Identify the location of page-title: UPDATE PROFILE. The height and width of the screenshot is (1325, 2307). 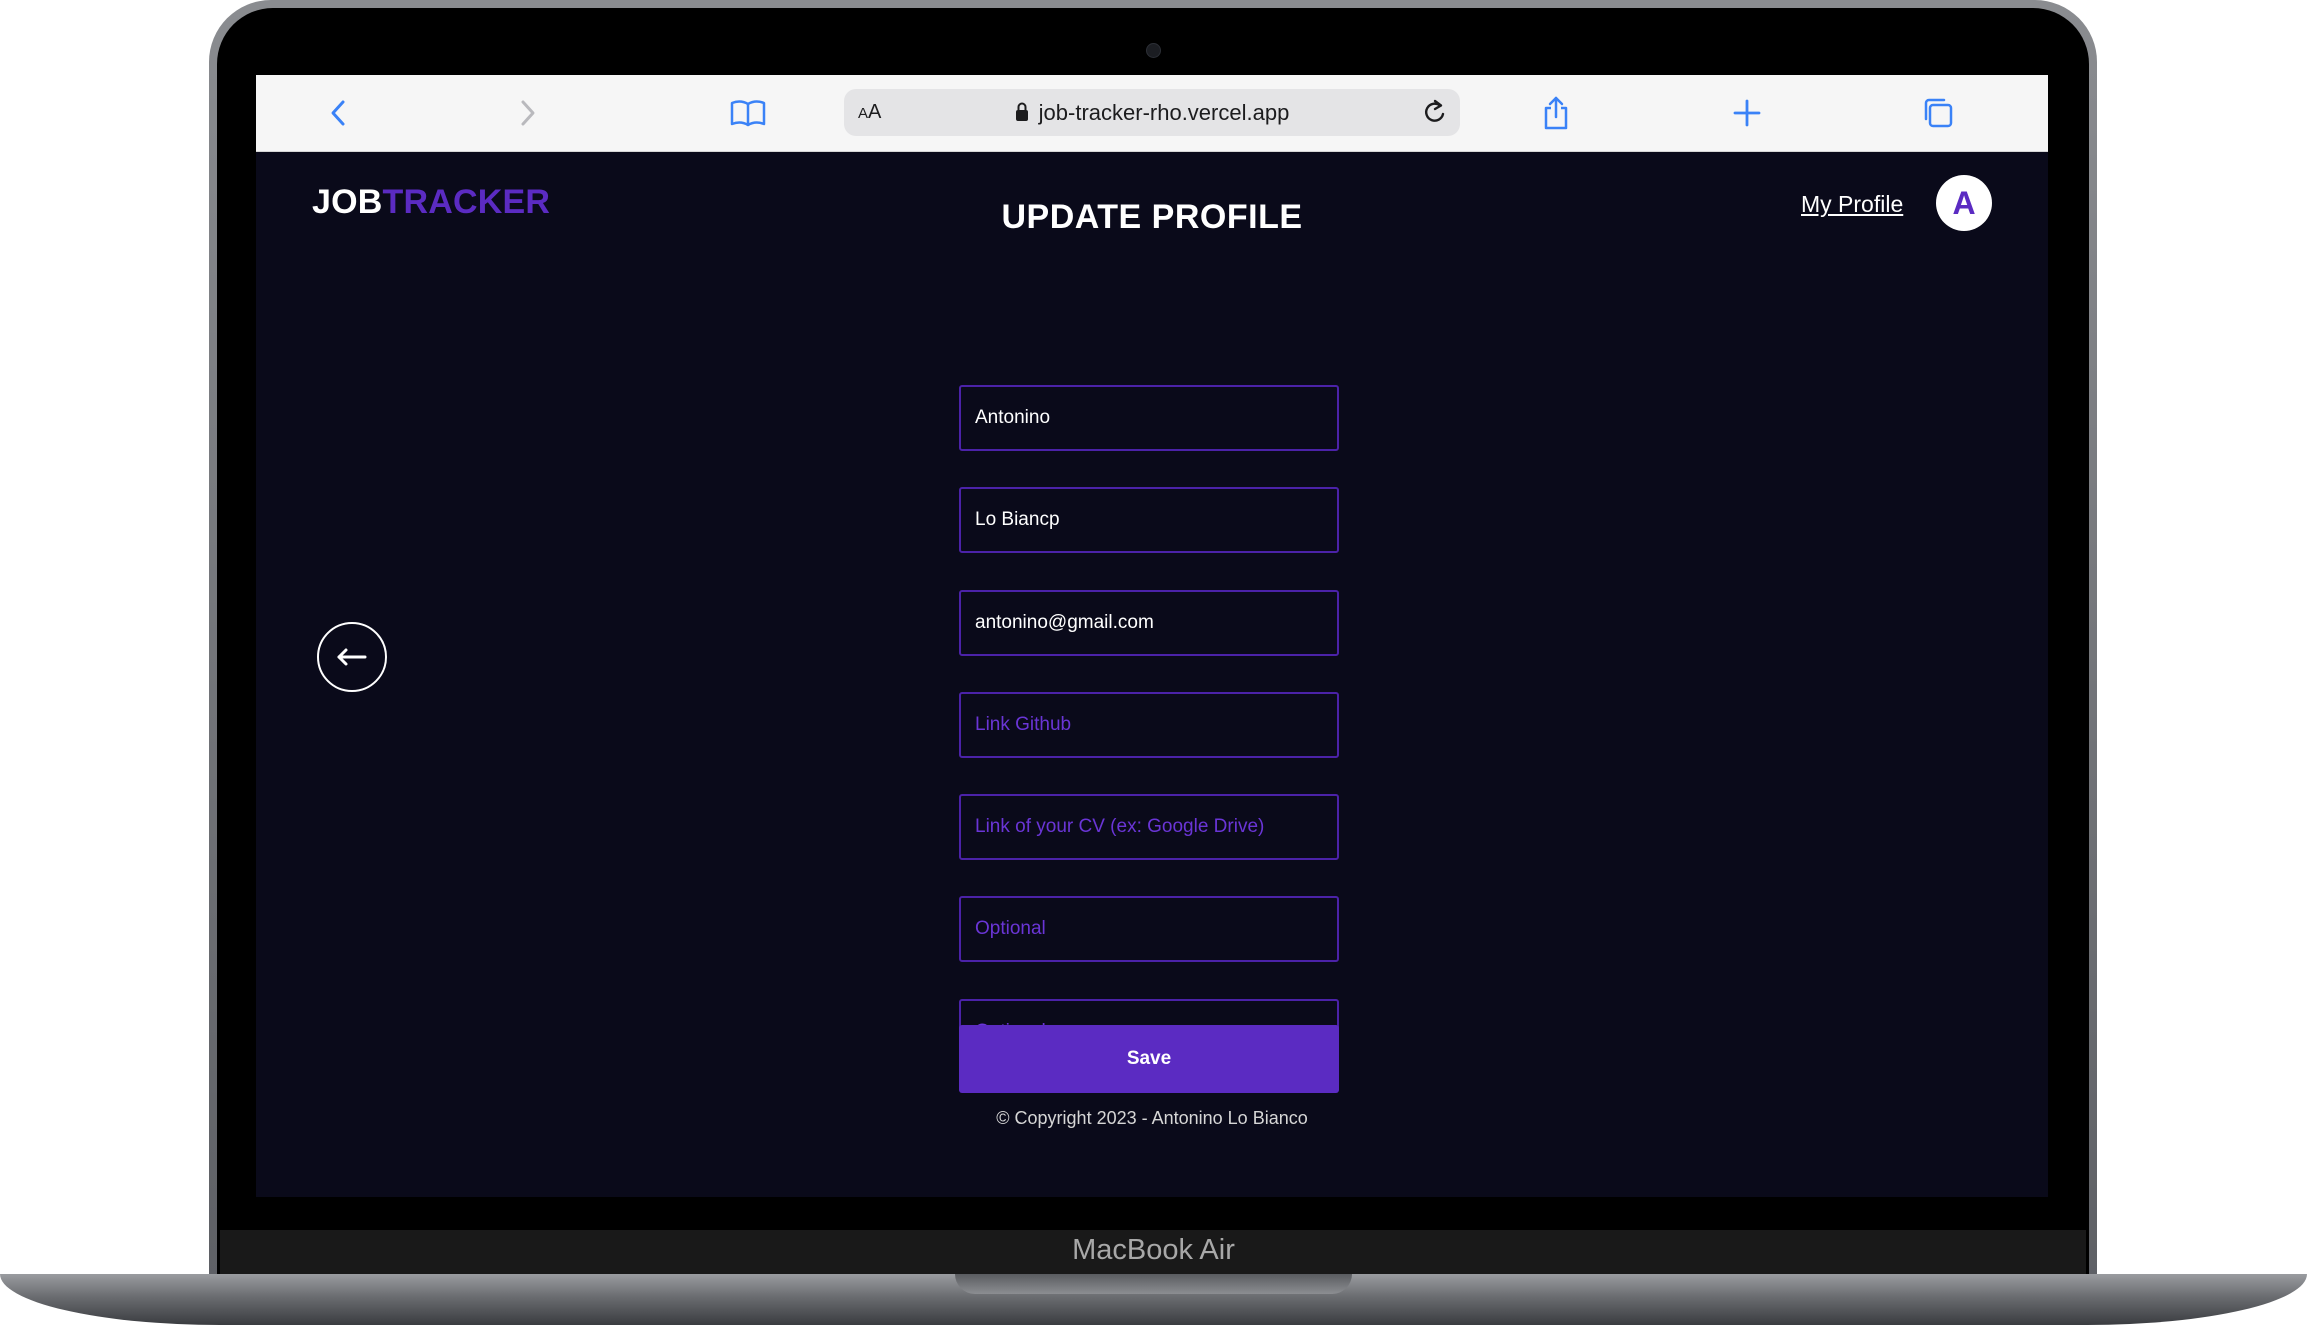
(1152, 217).